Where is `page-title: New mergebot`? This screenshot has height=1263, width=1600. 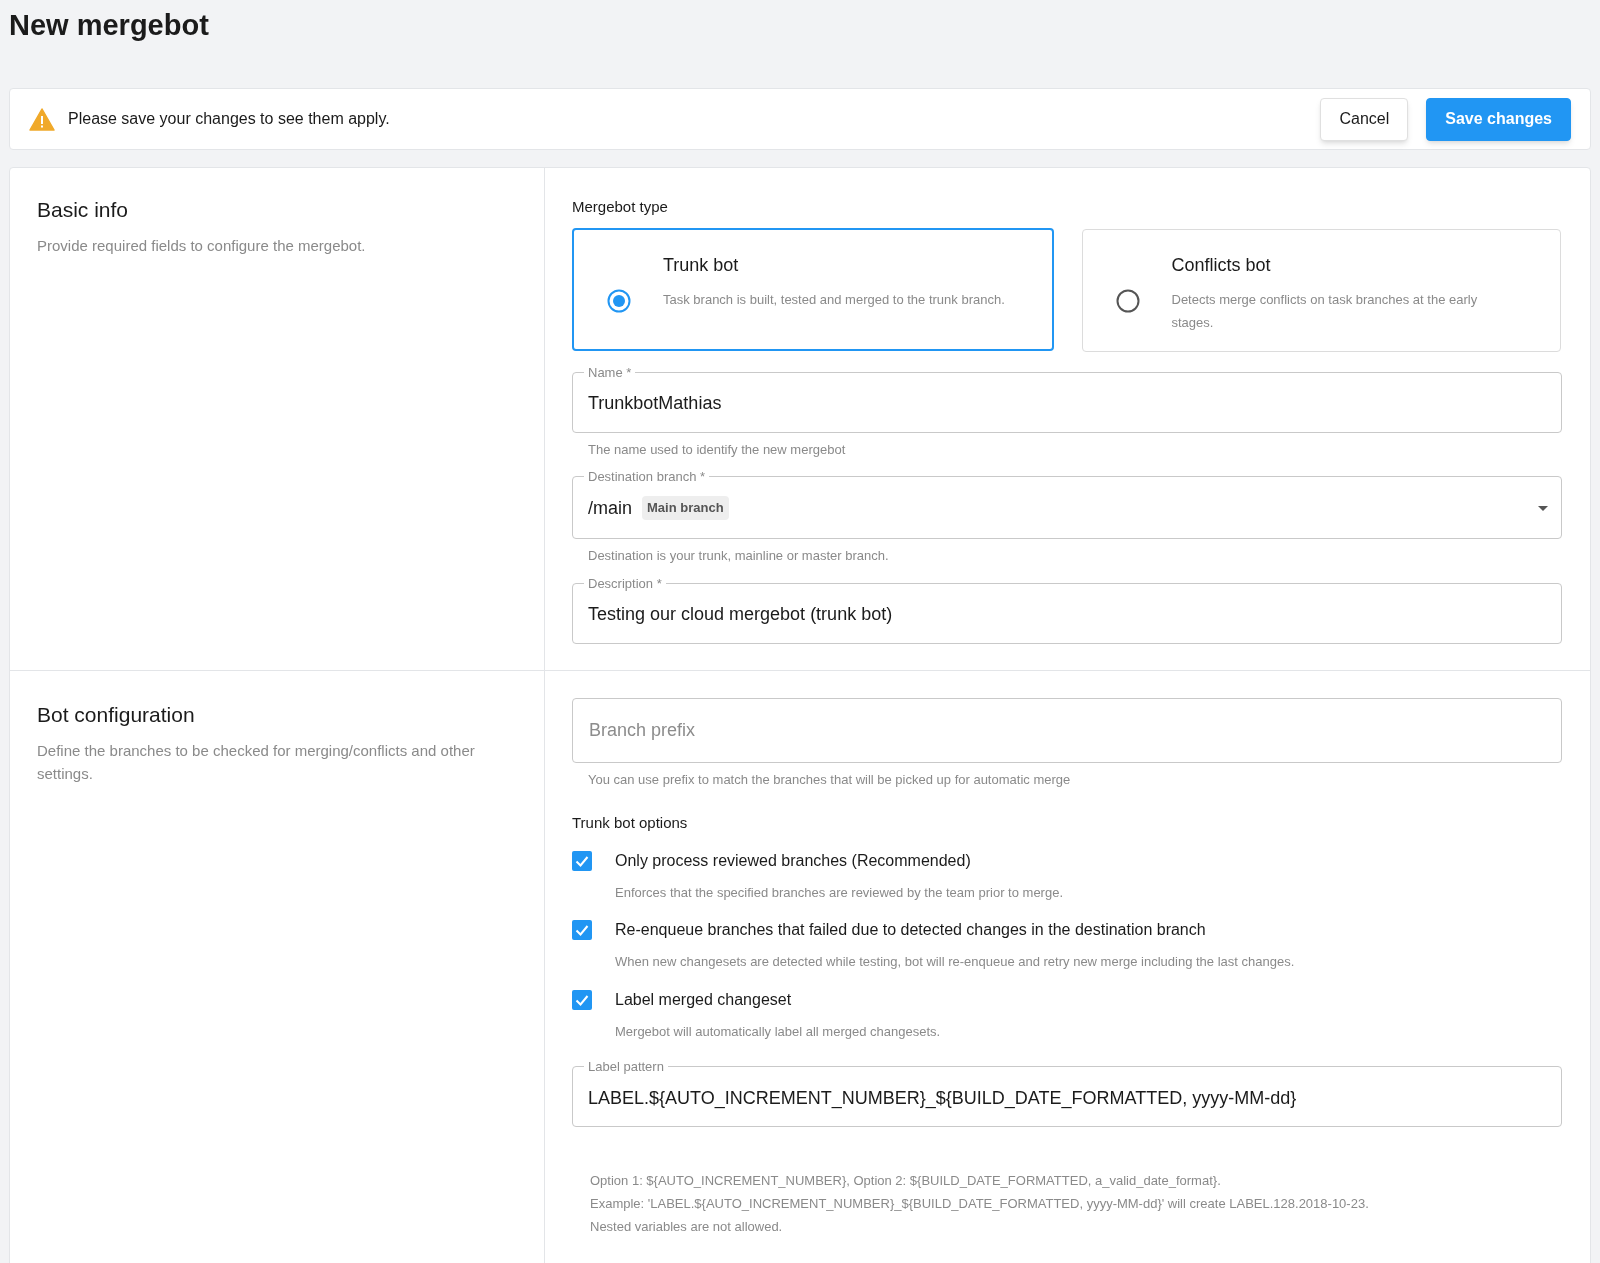 page-title: New mergebot is located at coordinates (109, 25).